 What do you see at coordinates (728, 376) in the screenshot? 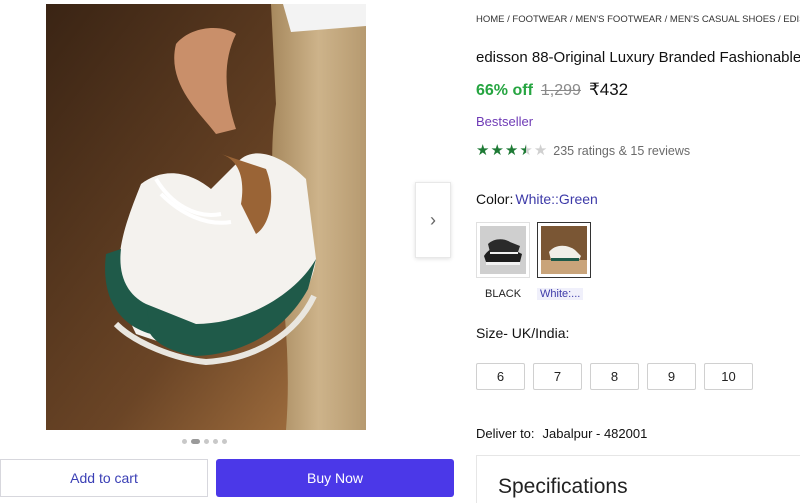
I see `size-option-10: 10` at bounding box center [728, 376].